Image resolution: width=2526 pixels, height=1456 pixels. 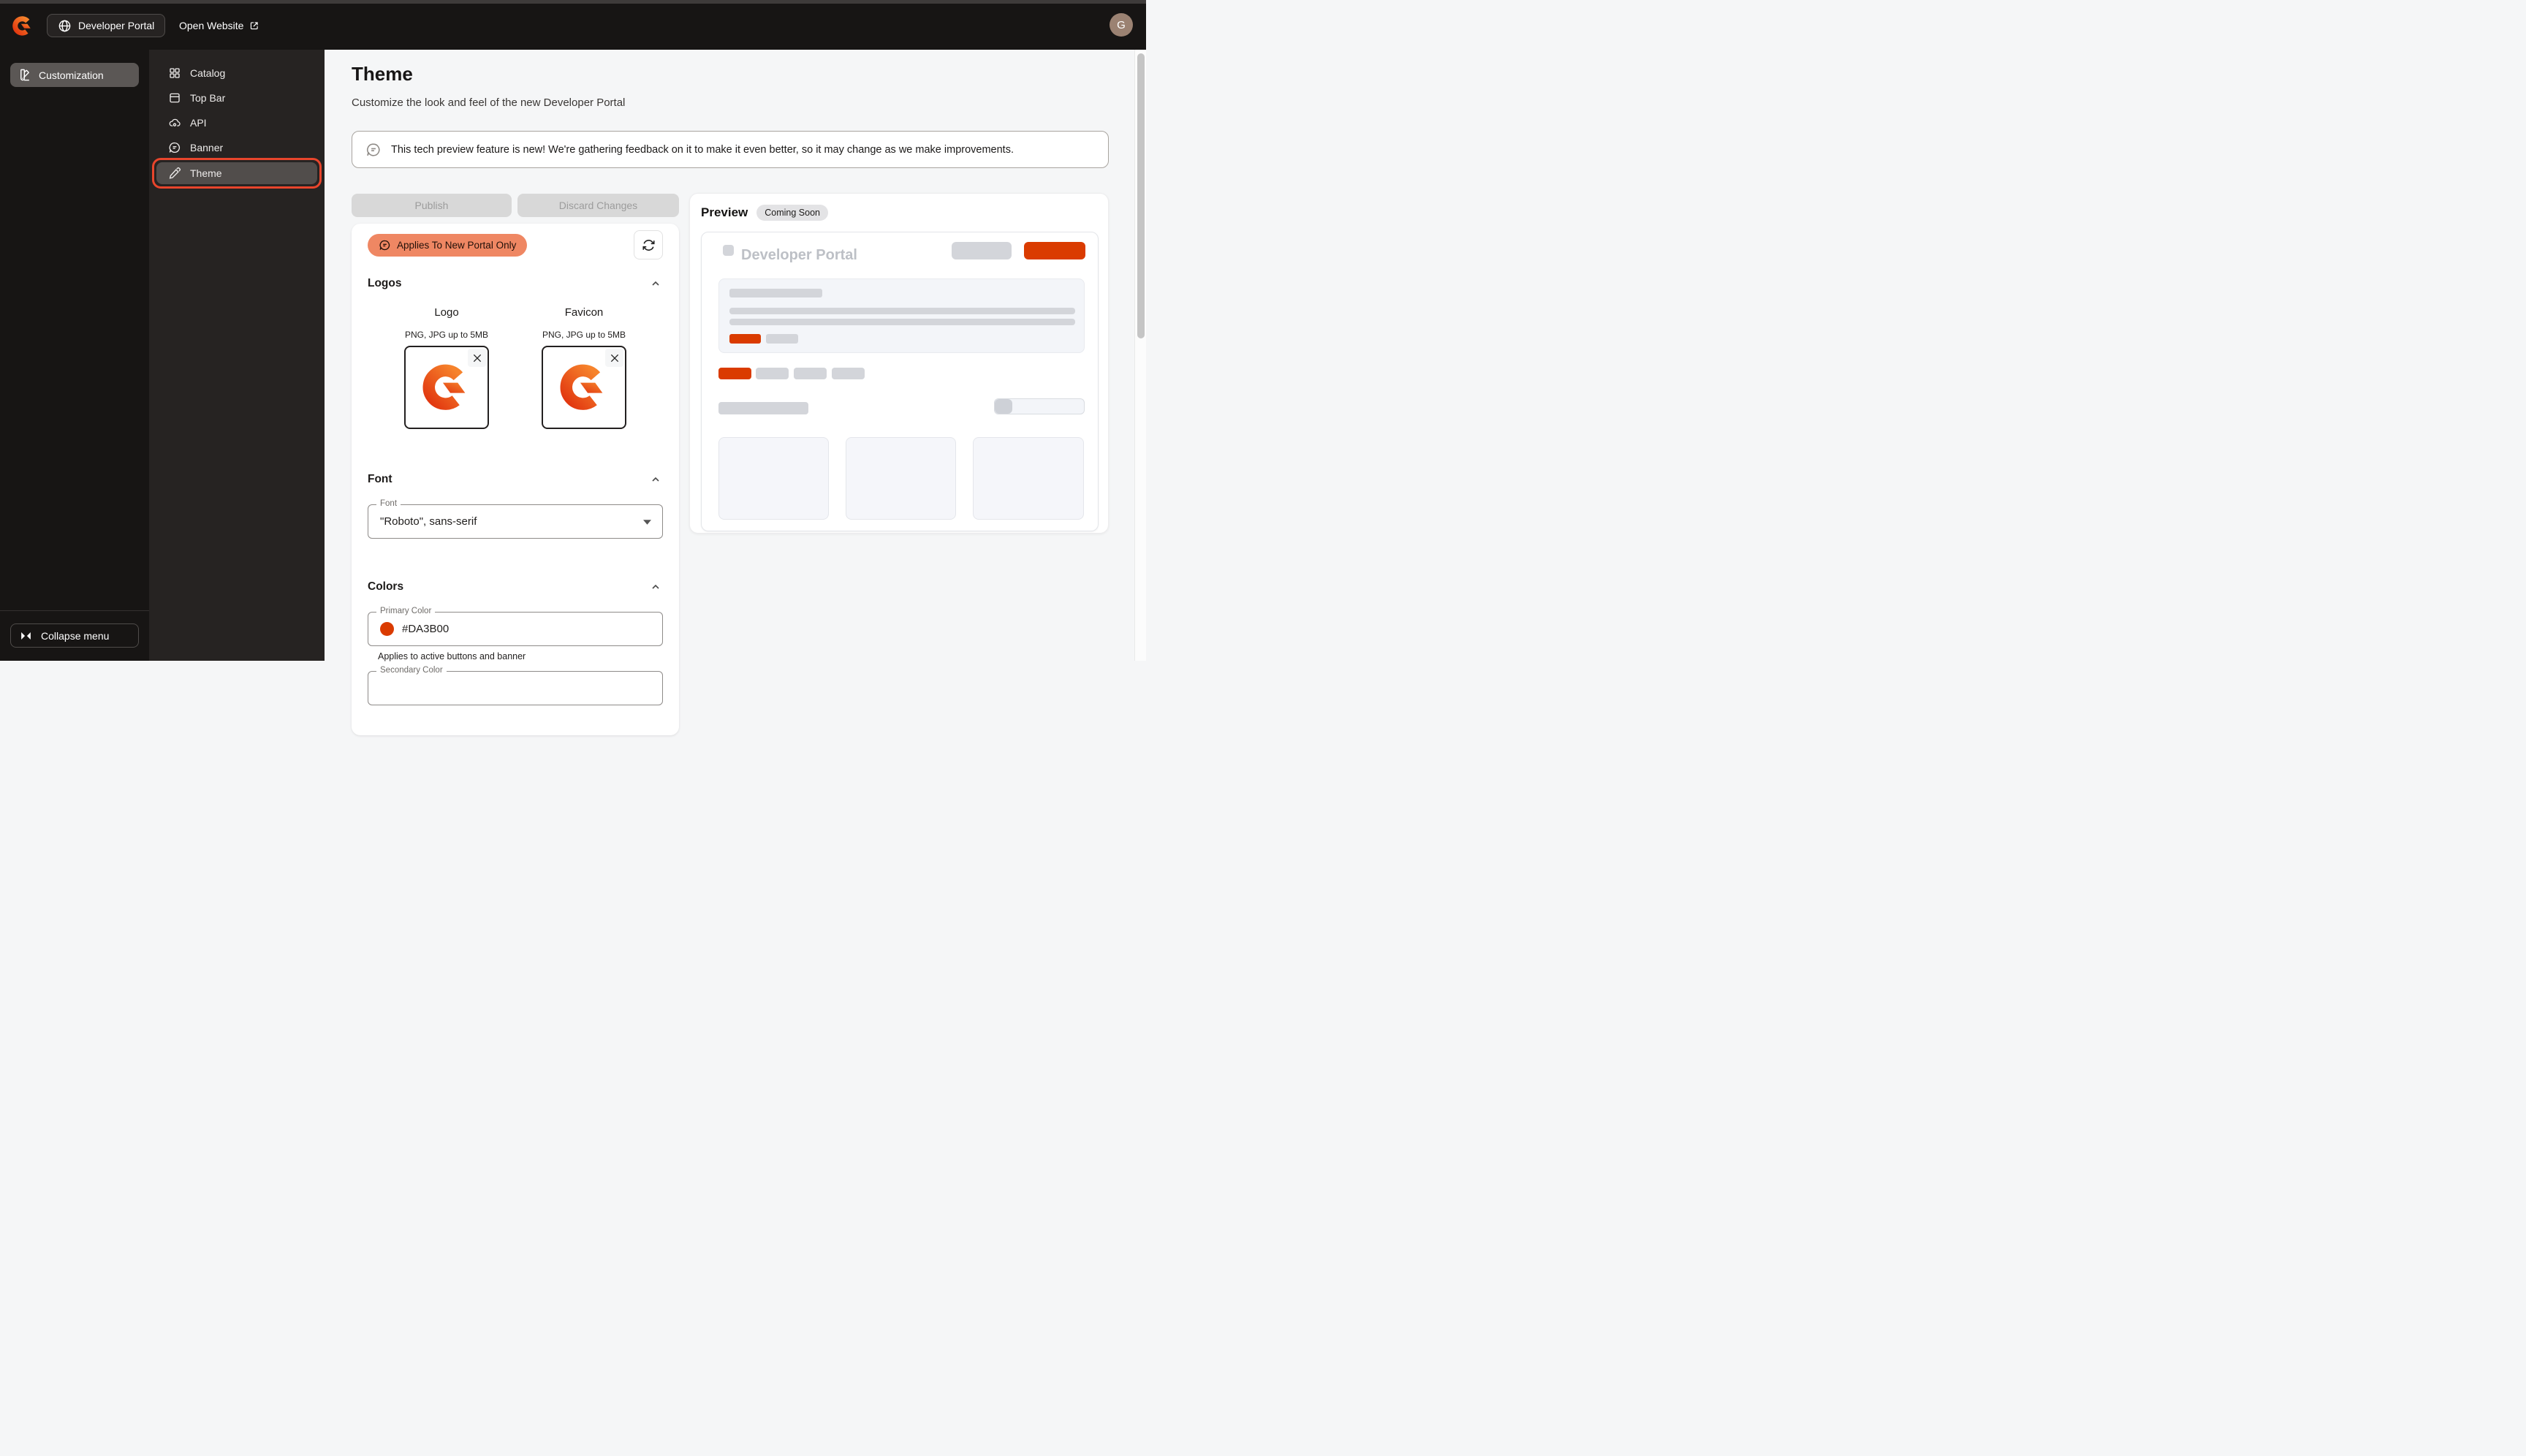 What do you see at coordinates (734, 373) in the screenshot?
I see `mock-active-tab-placeholder` at bounding box center [734, 373].